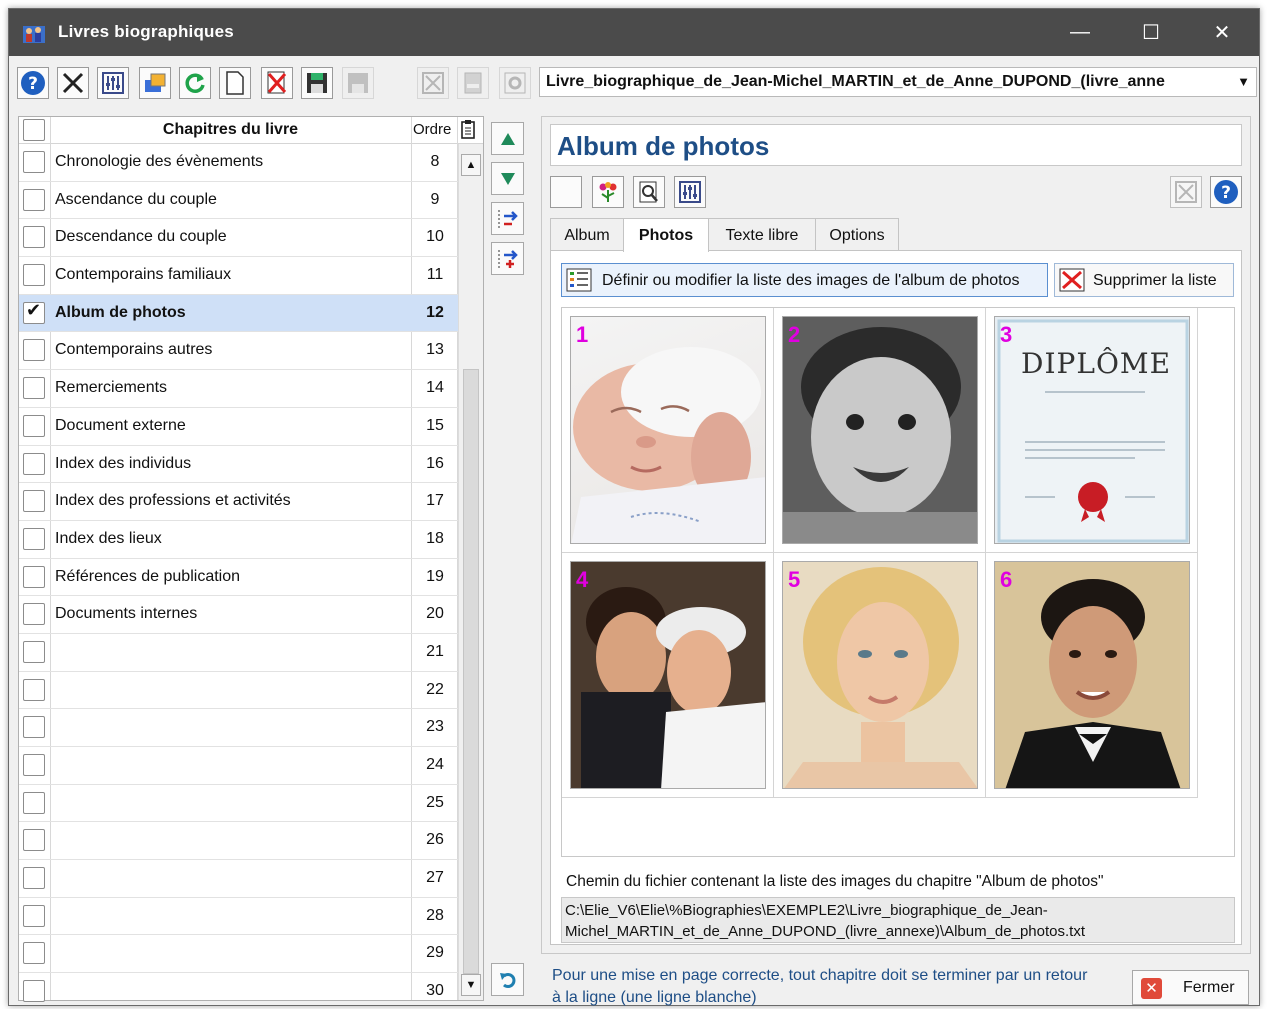 The height and width of the screenshot is (1009, 1267). I want to click on chapter-row: 21, so click(238, 653).